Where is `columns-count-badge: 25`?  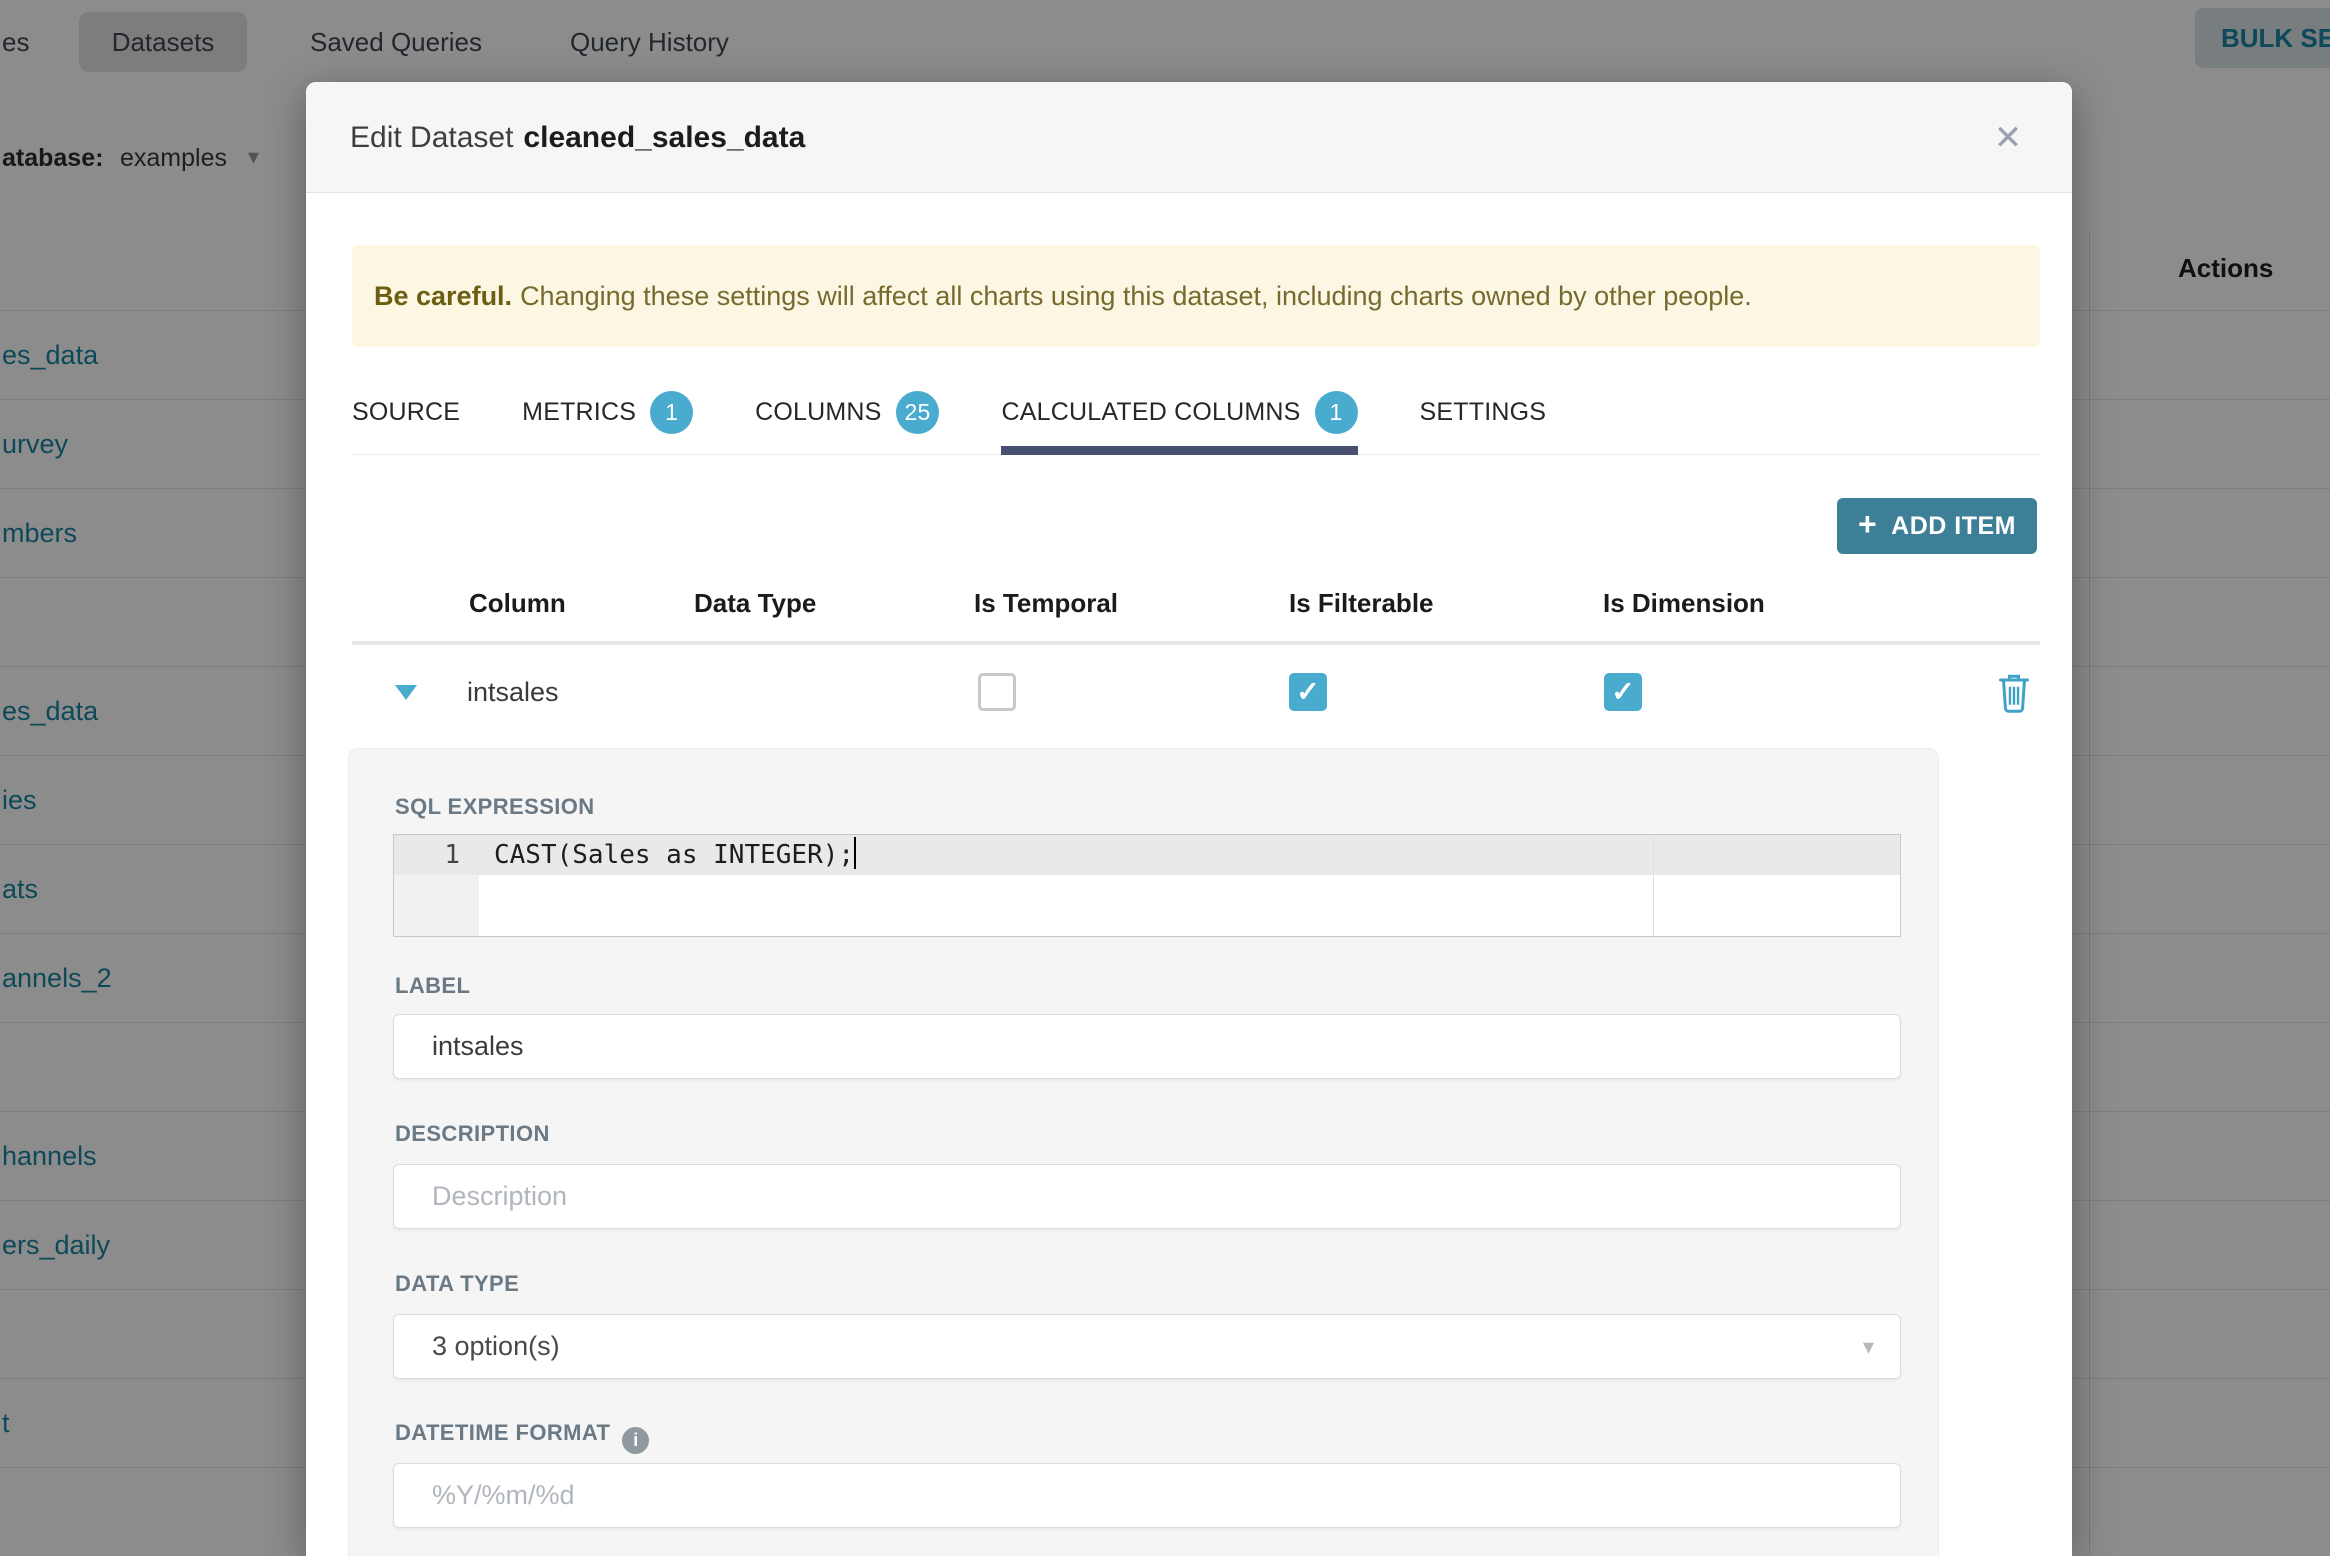
columns-count-badge: 25 is located at coordinates (917, 412).